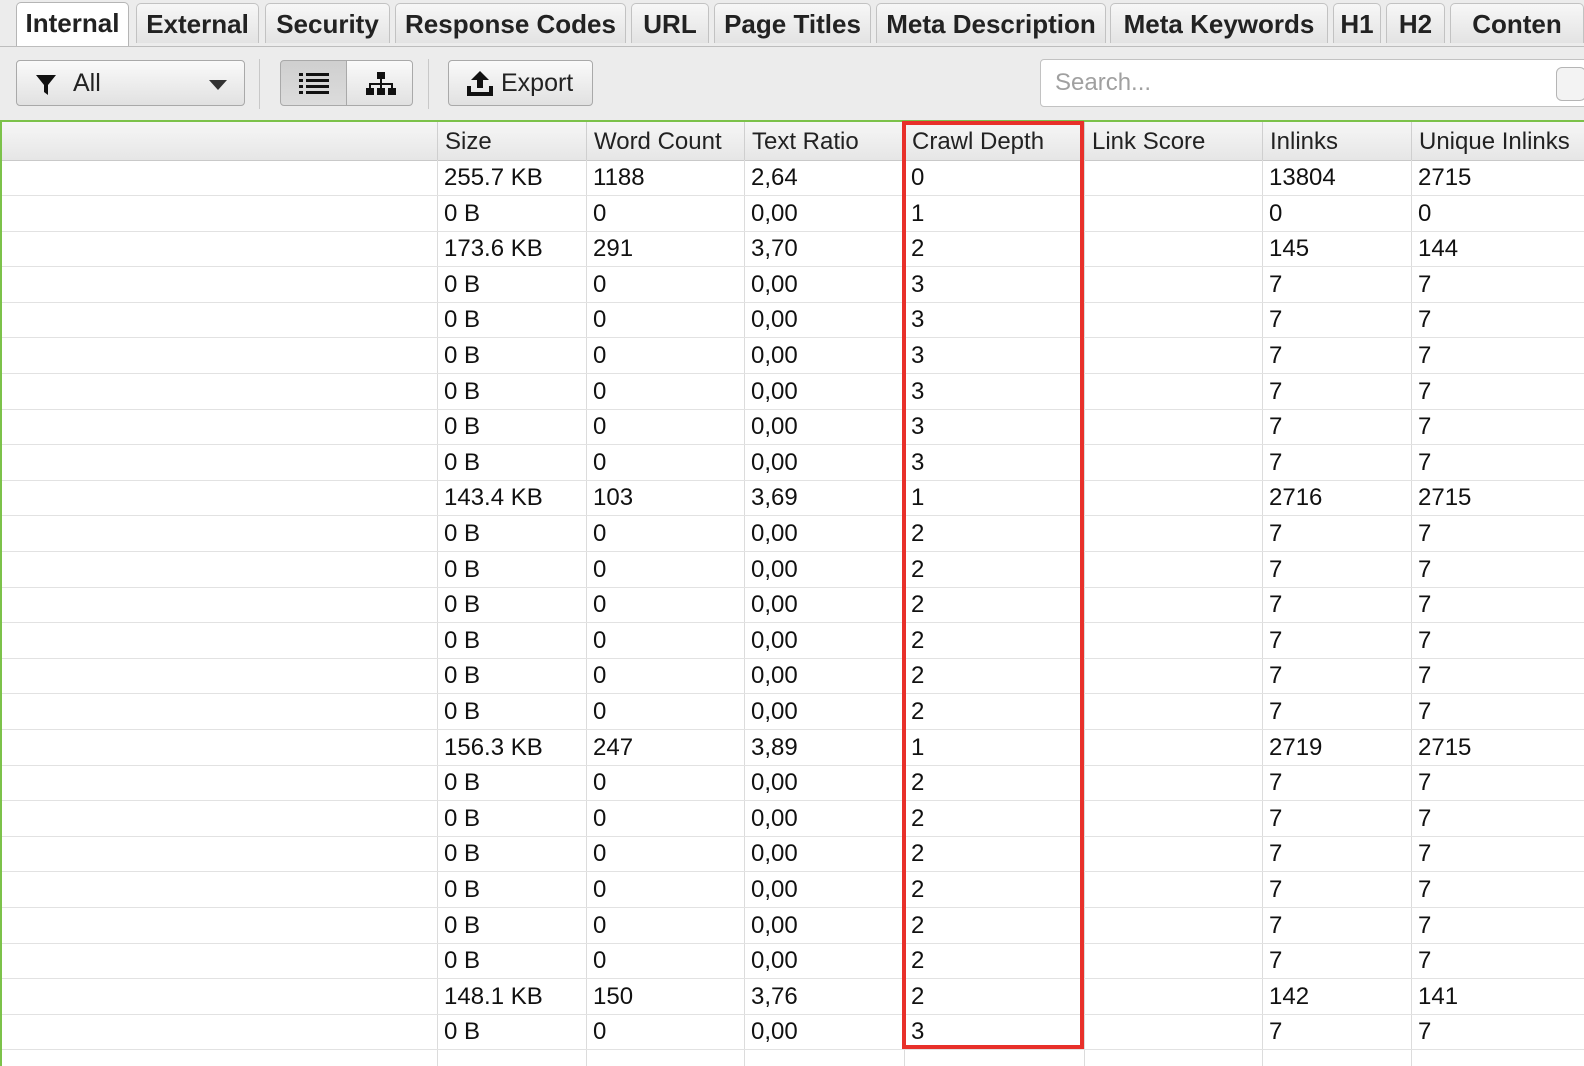 This screenshot has height=1066, width=1584. What do you see at coordinates (130, 83) in the screenshot?
I see `filter-dropdown: All` at bounding box center [130, 83].